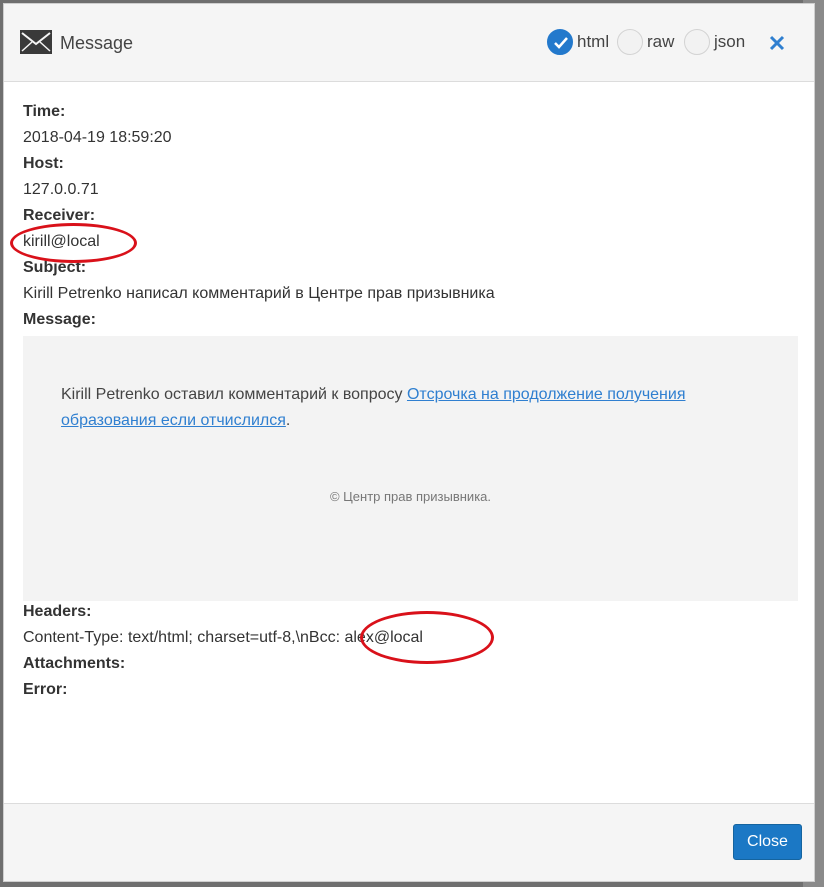 The image size is (824, 887). I want to click on format-option-json: json, so click(714, 42).